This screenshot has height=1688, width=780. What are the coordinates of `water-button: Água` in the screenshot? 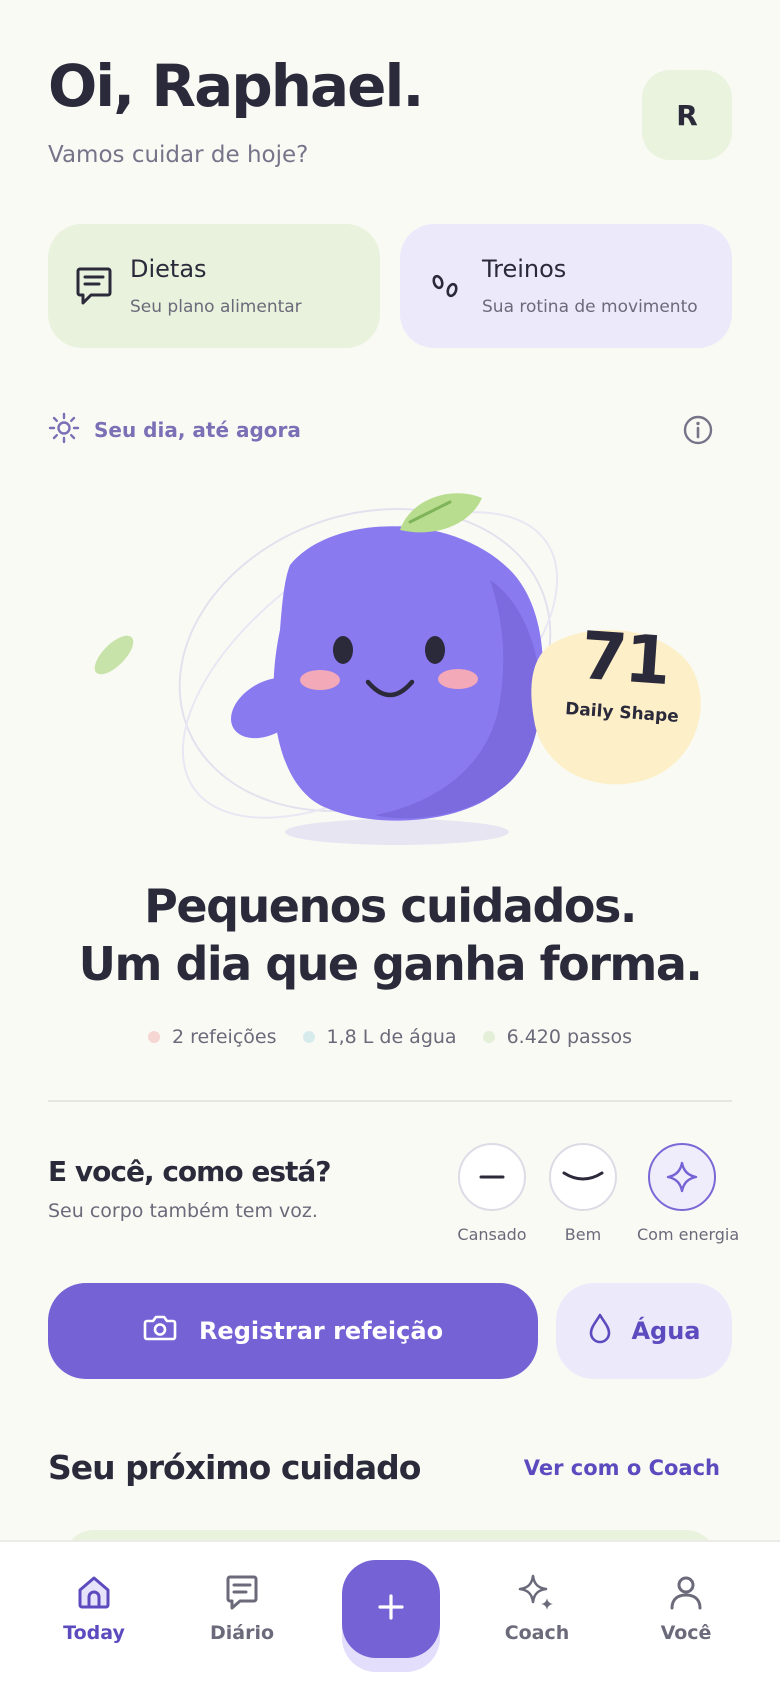 It's located at (644, 1331).